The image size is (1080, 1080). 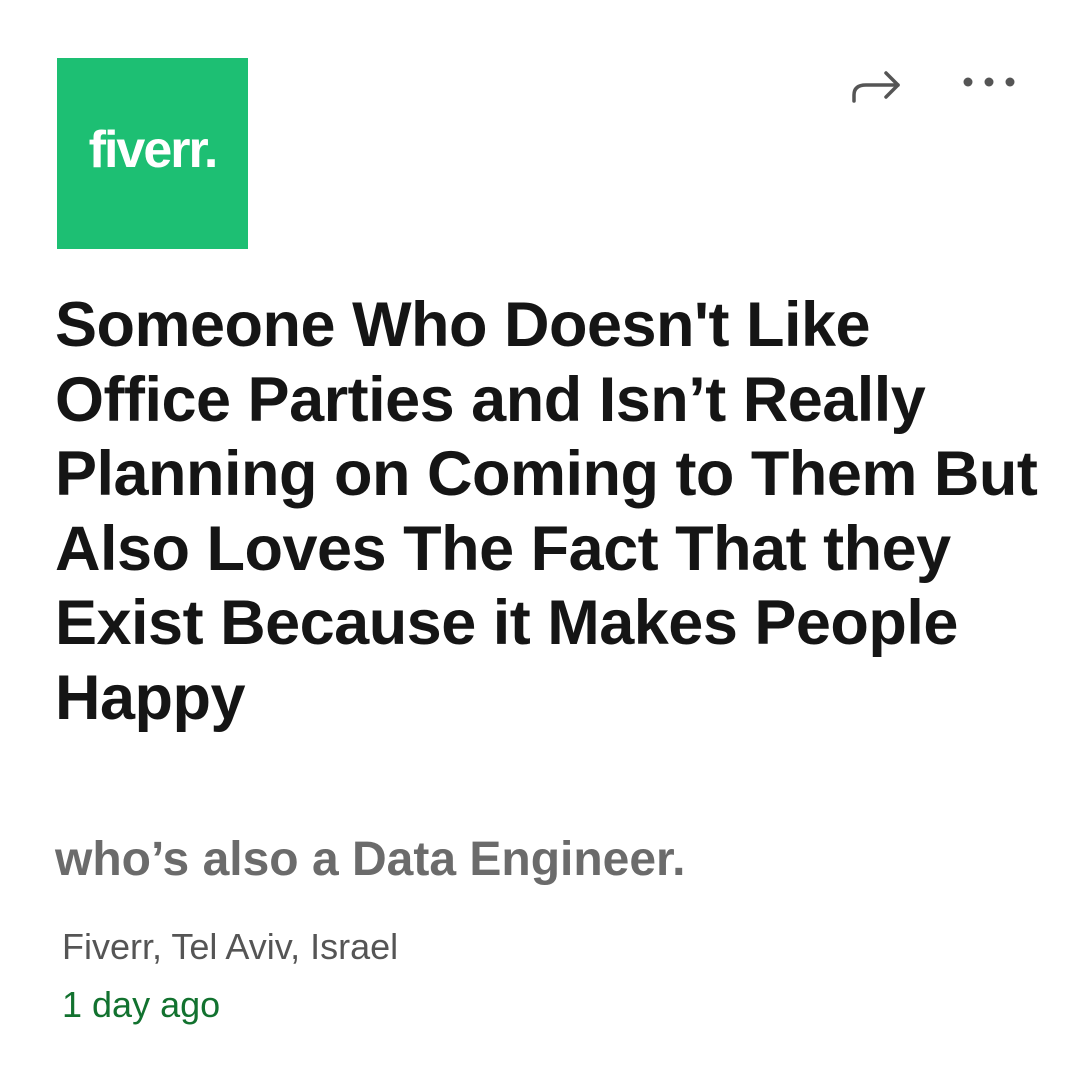 I want to click on more-horizontal-icon, so click(x=989, y=82).